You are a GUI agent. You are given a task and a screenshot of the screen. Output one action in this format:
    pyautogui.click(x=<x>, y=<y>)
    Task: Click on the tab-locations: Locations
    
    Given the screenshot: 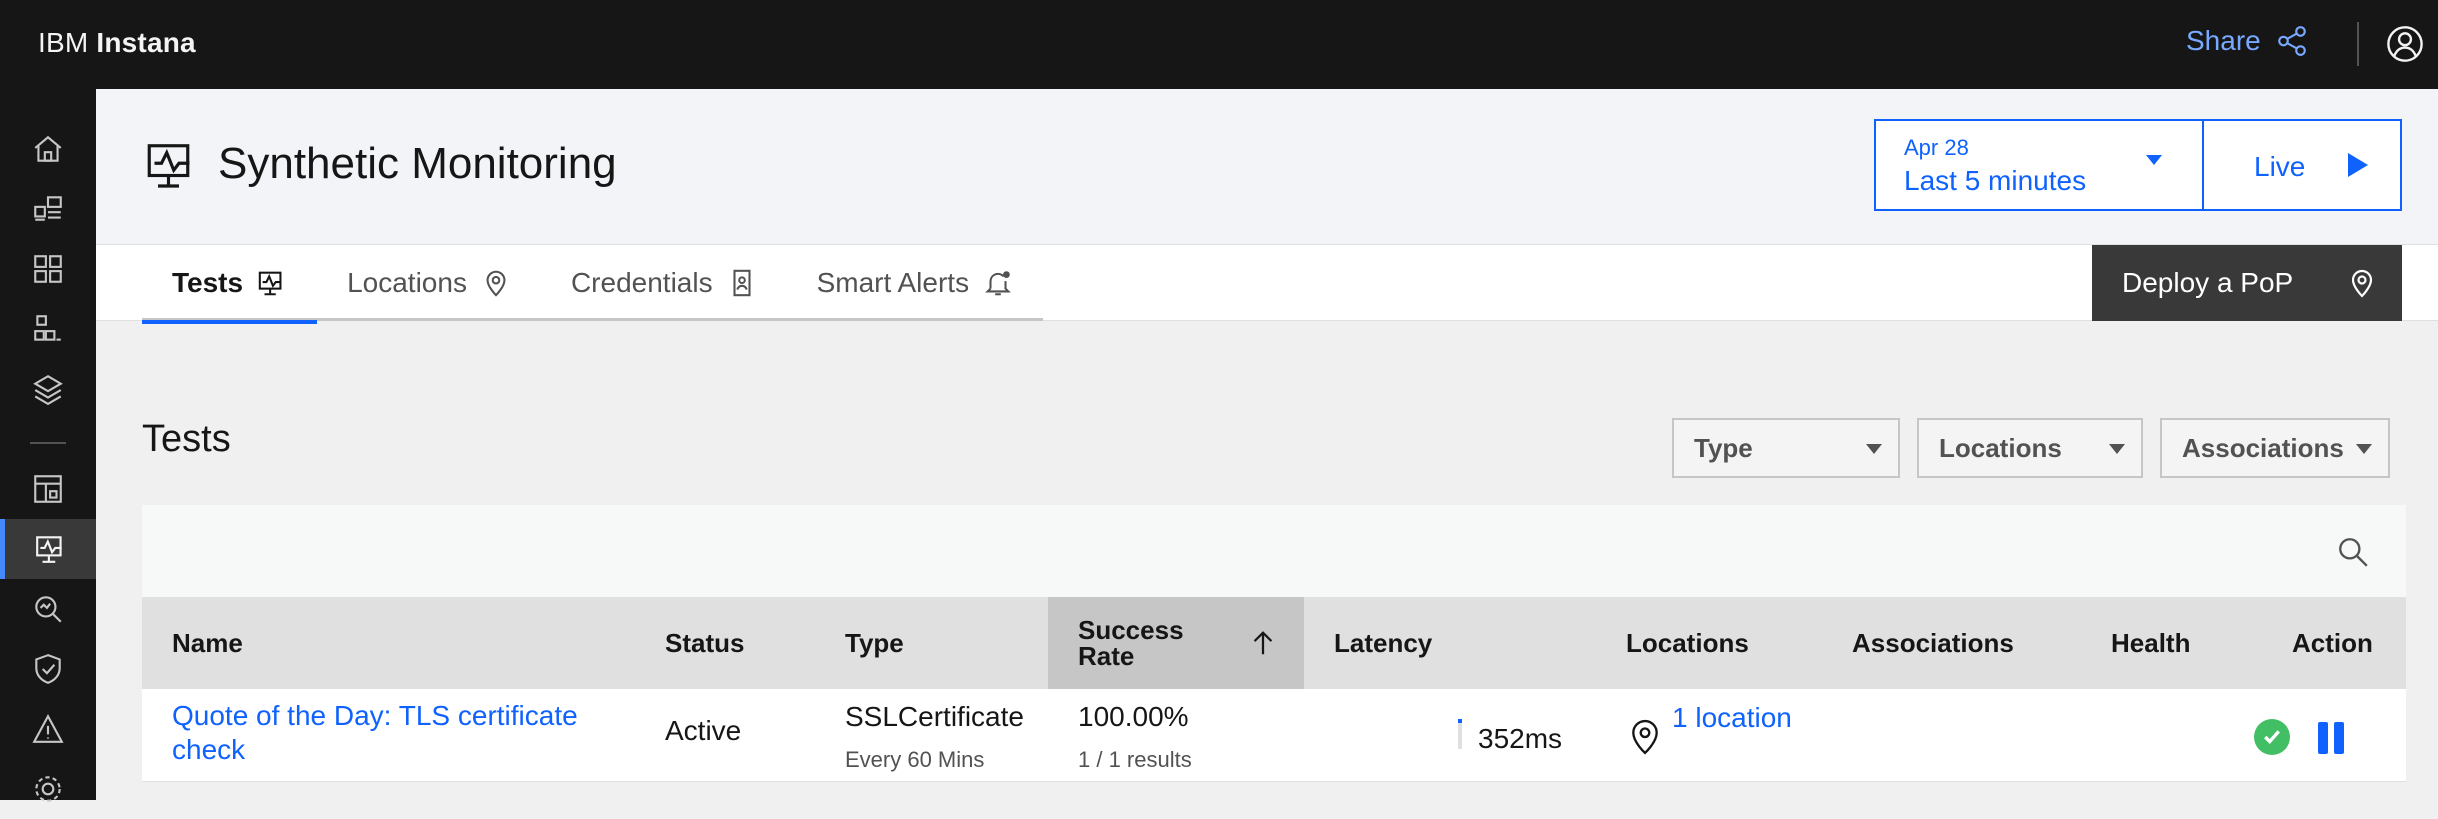 What is the action you would take?
    pyautogui.click(x=429, y=283)
    